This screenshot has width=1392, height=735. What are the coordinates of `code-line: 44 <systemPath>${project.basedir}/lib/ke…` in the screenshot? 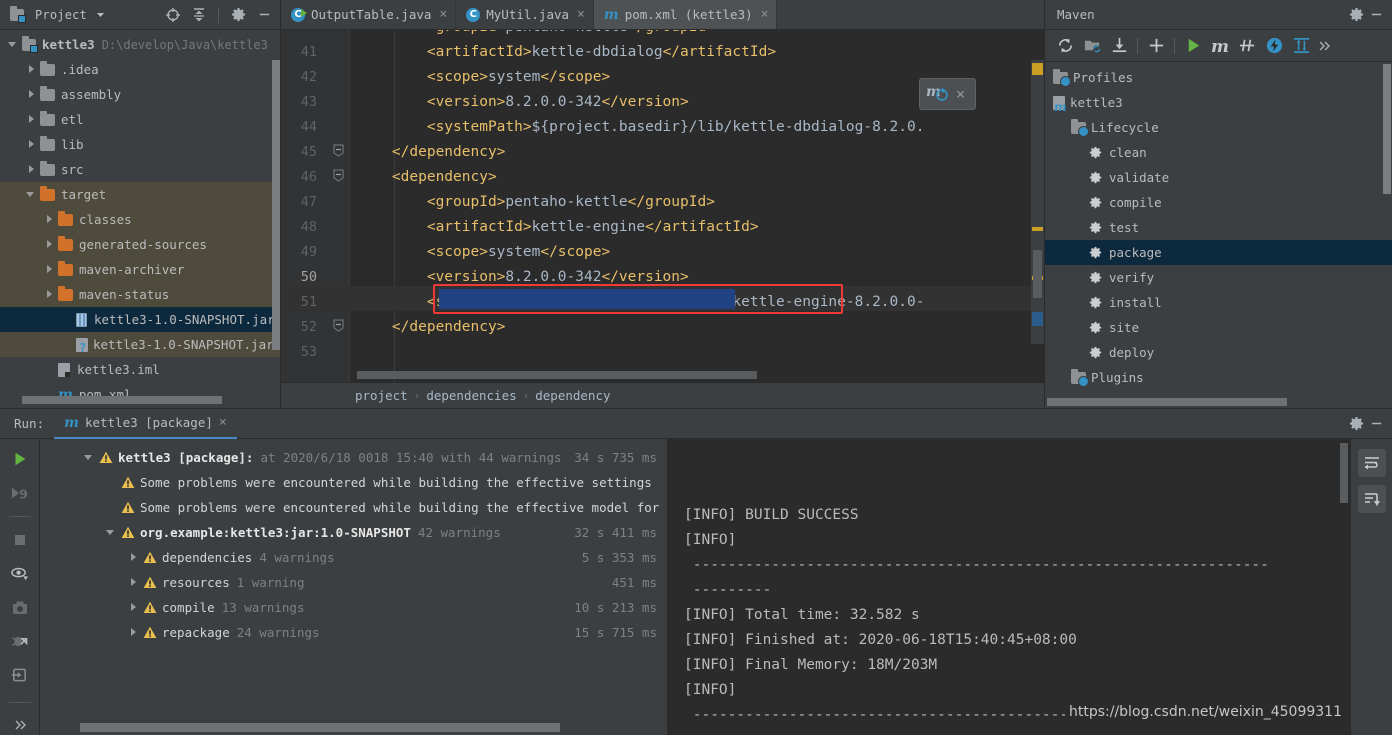 It's located at (662, 126).